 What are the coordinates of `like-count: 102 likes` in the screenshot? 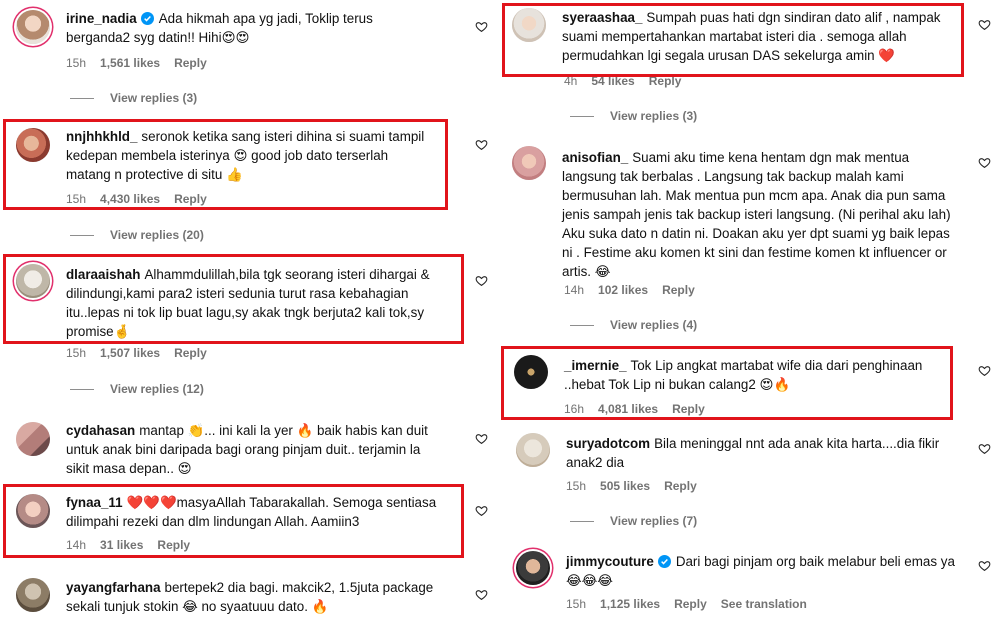 It's located at (623, 290).